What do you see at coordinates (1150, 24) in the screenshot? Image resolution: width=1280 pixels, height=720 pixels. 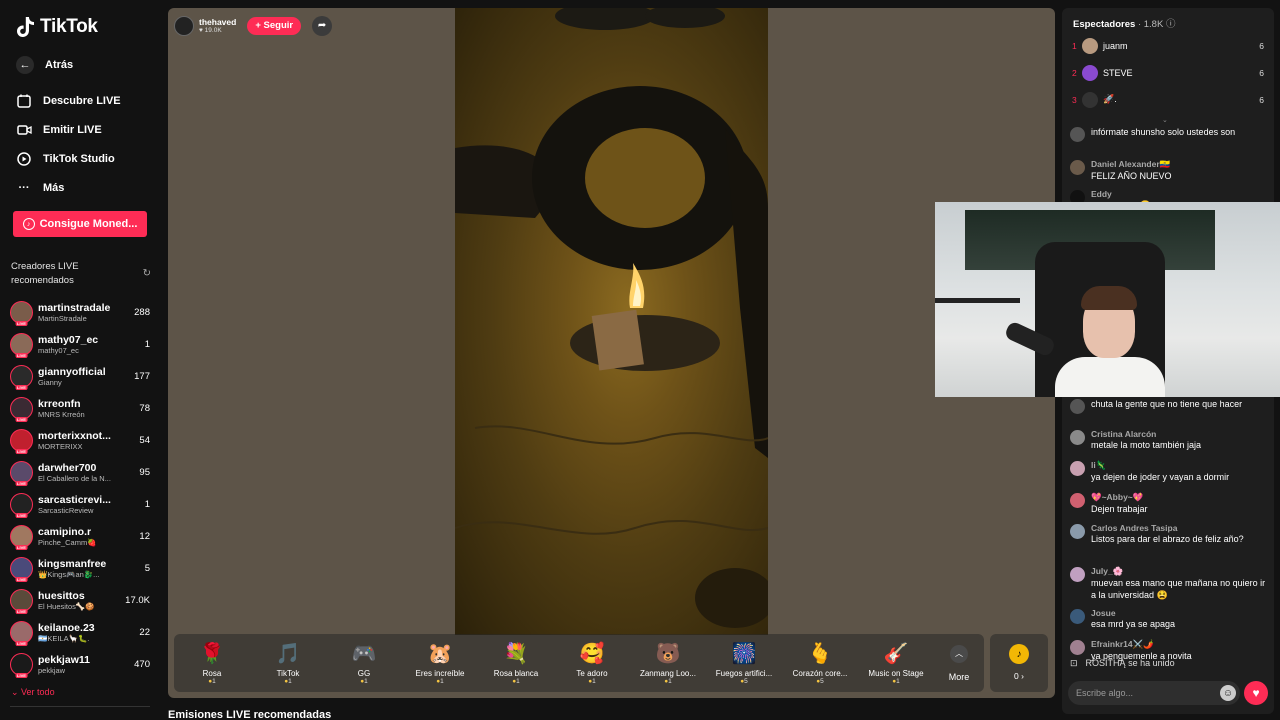 I see `viewers-count: · 1.8K` at bounding box center [1150, 24].